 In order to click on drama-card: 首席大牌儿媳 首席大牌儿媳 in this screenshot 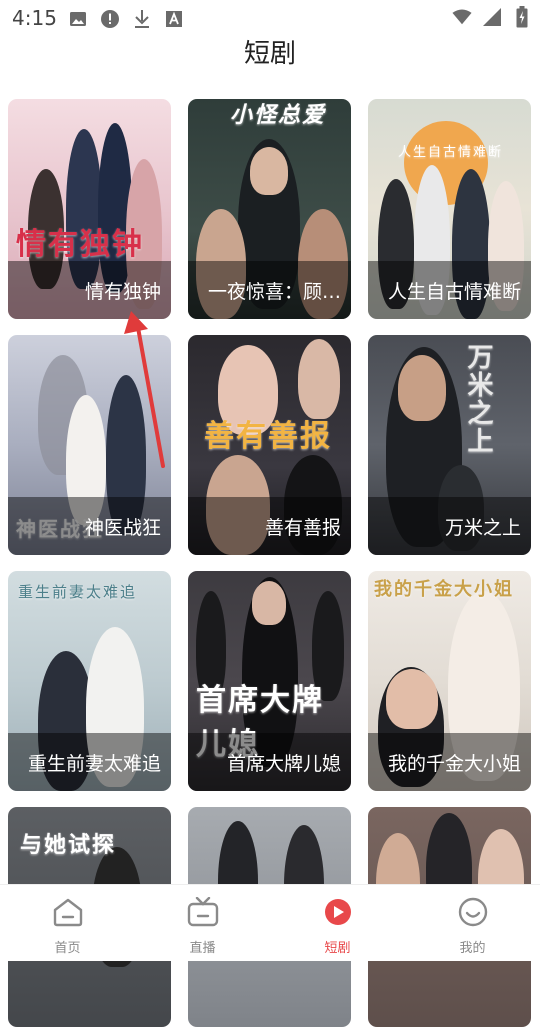, I will do `click(269, 681)`.